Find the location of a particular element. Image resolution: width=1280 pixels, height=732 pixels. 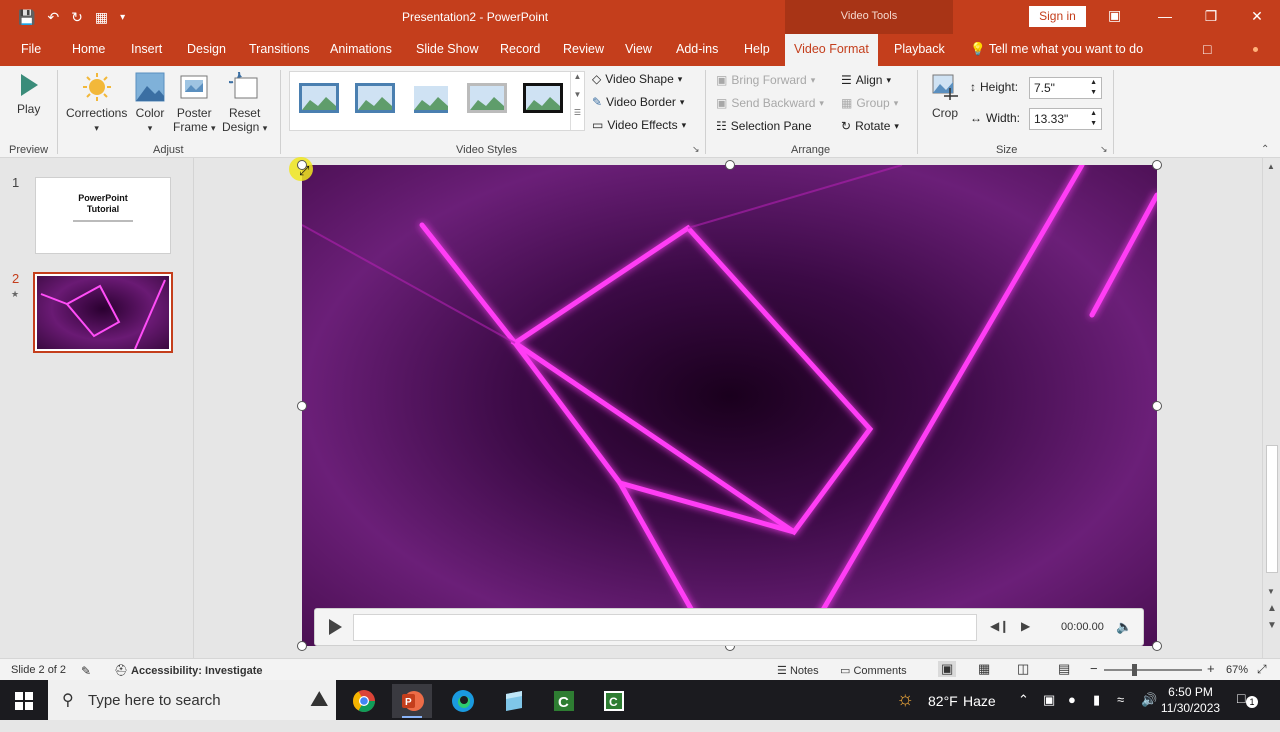

sign-in-button: Sign in is located at coordinates (1057, 16).